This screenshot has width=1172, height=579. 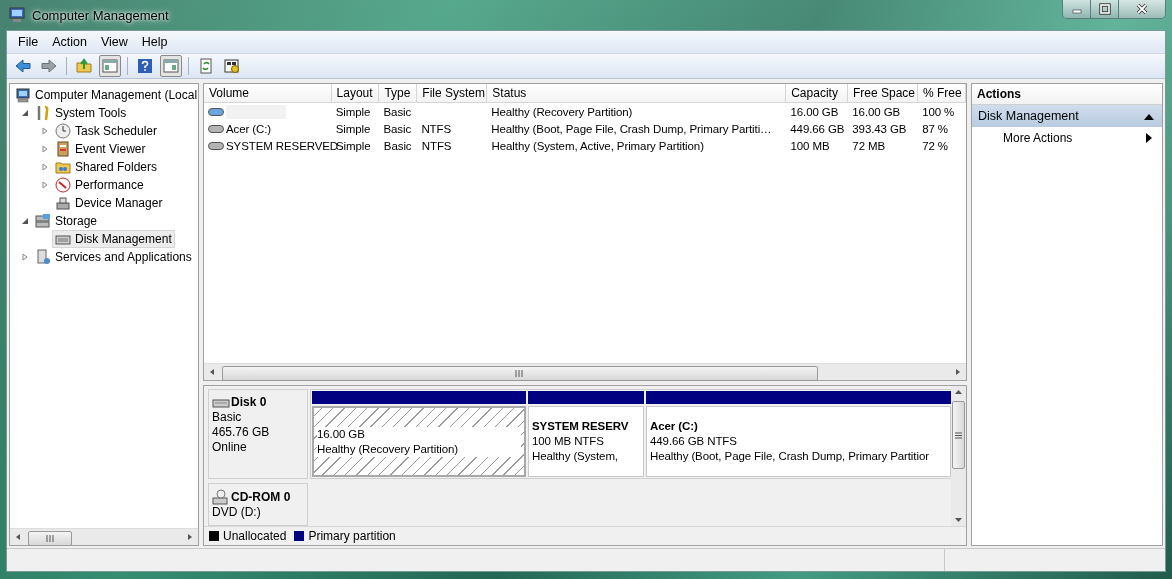 I want to click on action-item: More Actions, so click(x=1067, y=138).